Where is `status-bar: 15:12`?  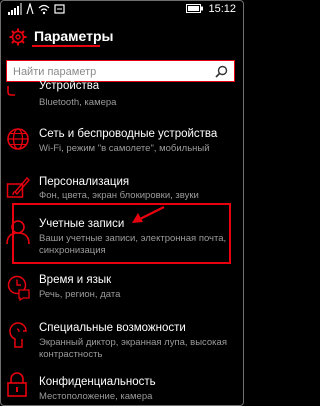 status-bar: 15:12 is located at coordinates (122, 10).